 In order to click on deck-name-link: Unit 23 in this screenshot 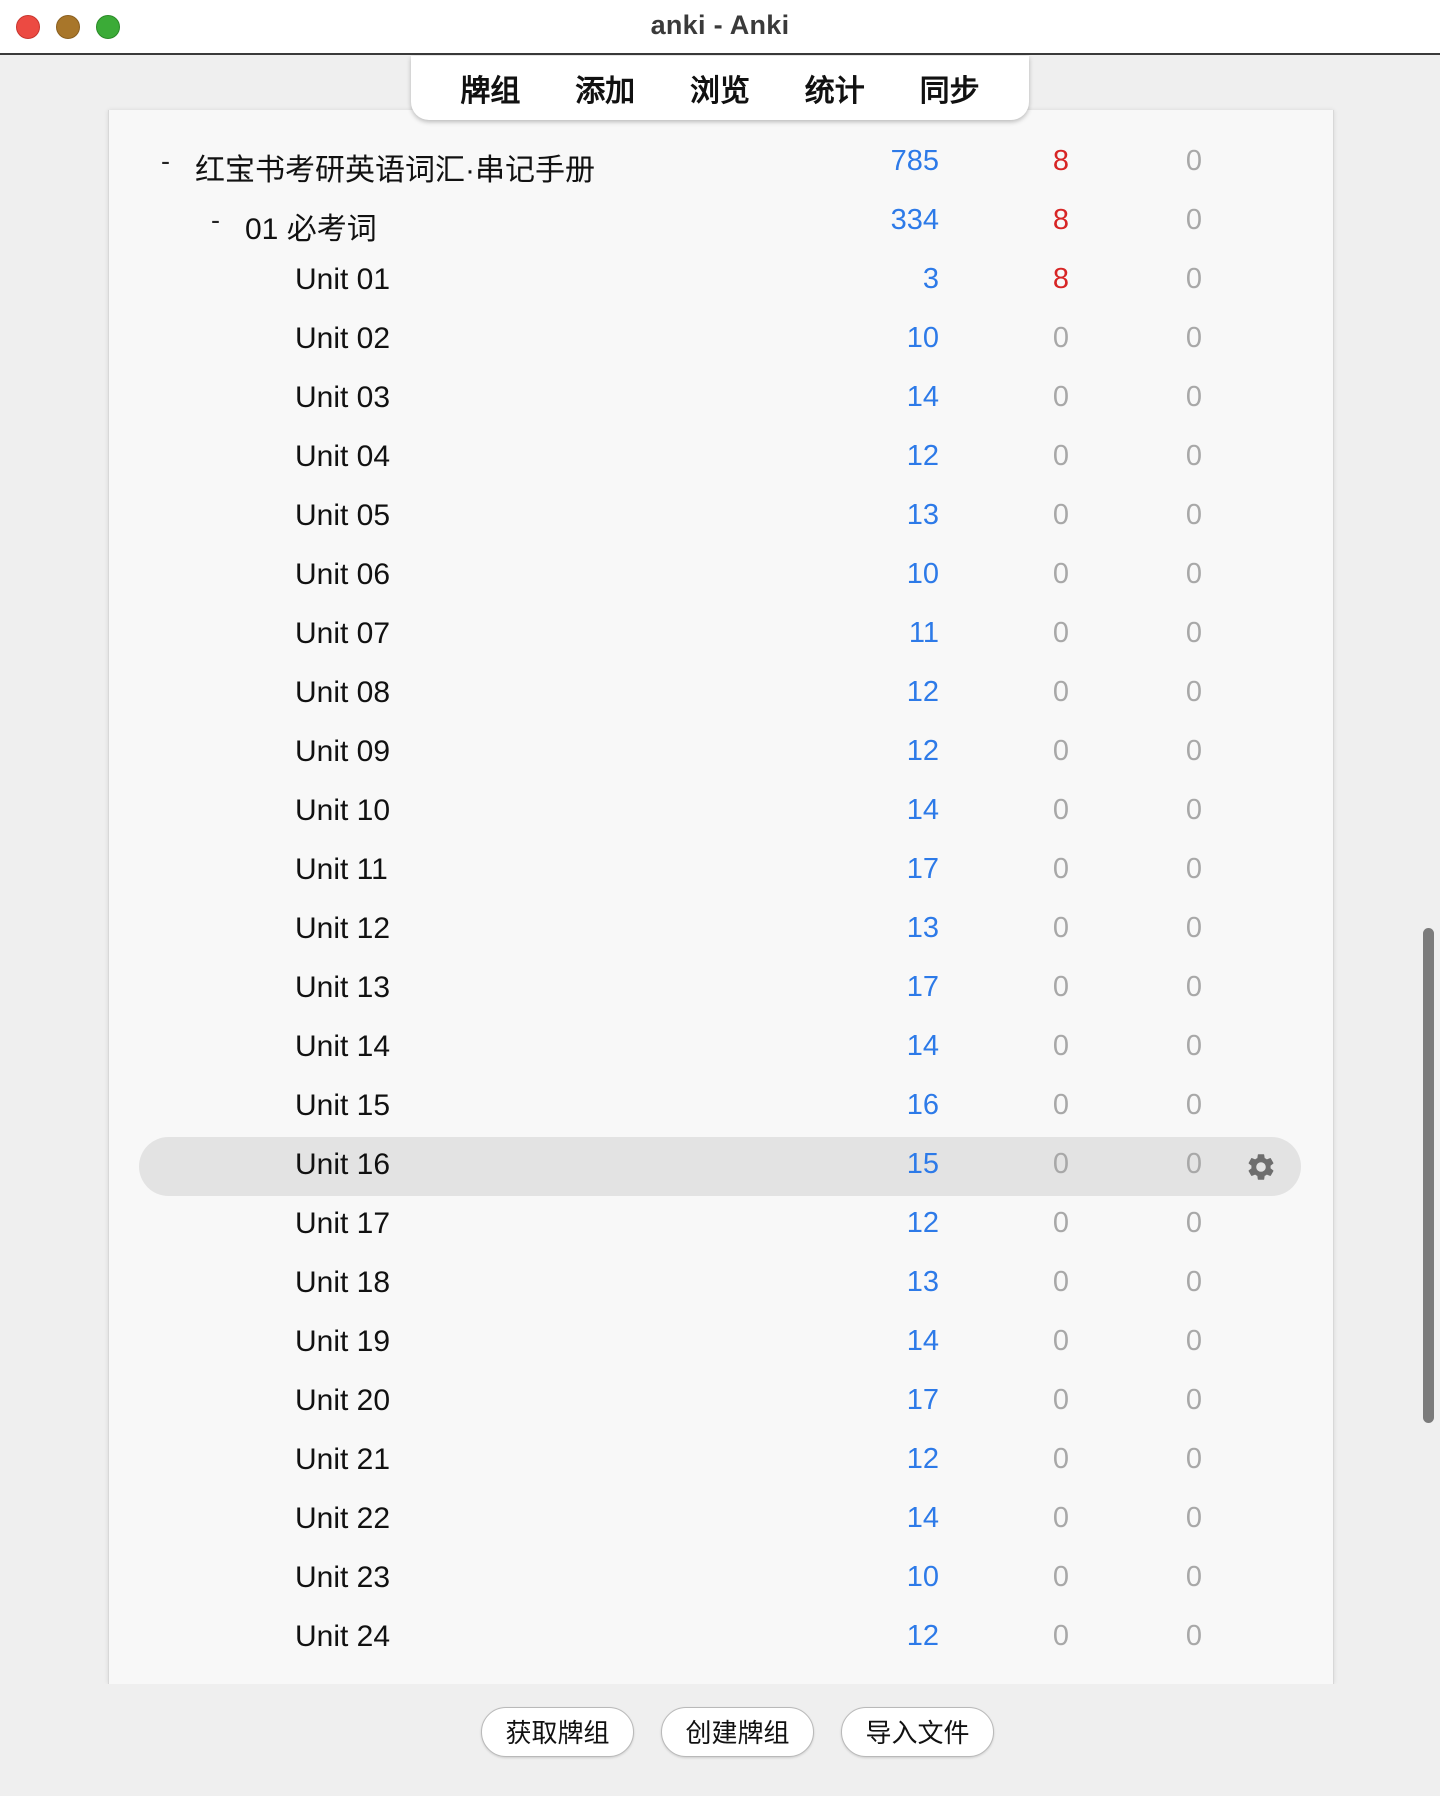, I will do `click(342, 1578)`.